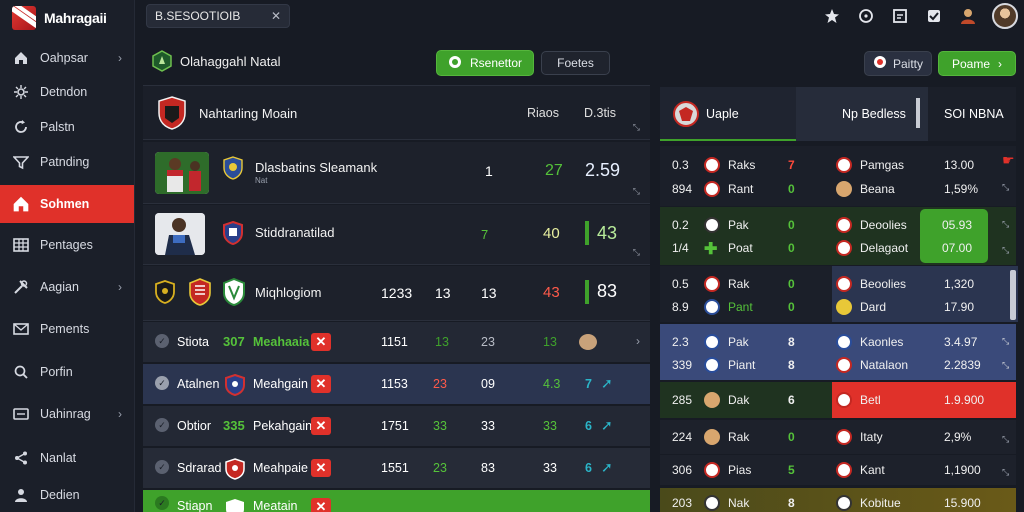  What do you see at coordinates (974, 114) in the screenshot?
I see `column-header: SOI NBNA` at bounding box center [974, 114].